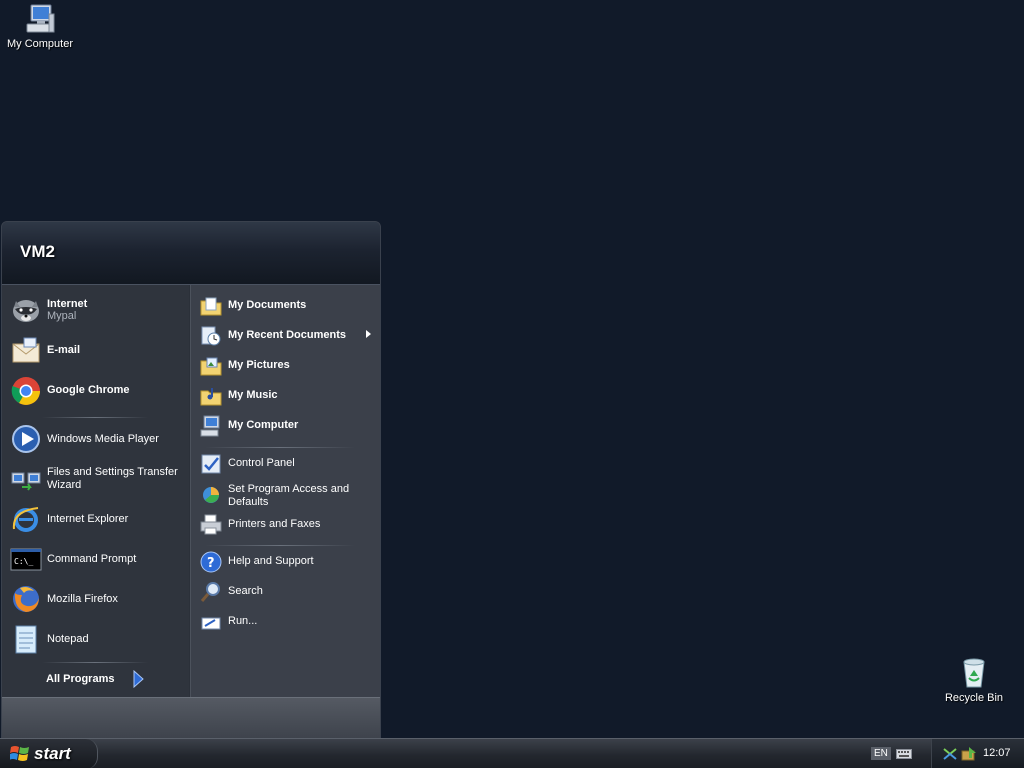  What do you see at coordinates (881, 753) in the screenshot?
I see `language-indicator: EN` at bounding box center [881, 753].